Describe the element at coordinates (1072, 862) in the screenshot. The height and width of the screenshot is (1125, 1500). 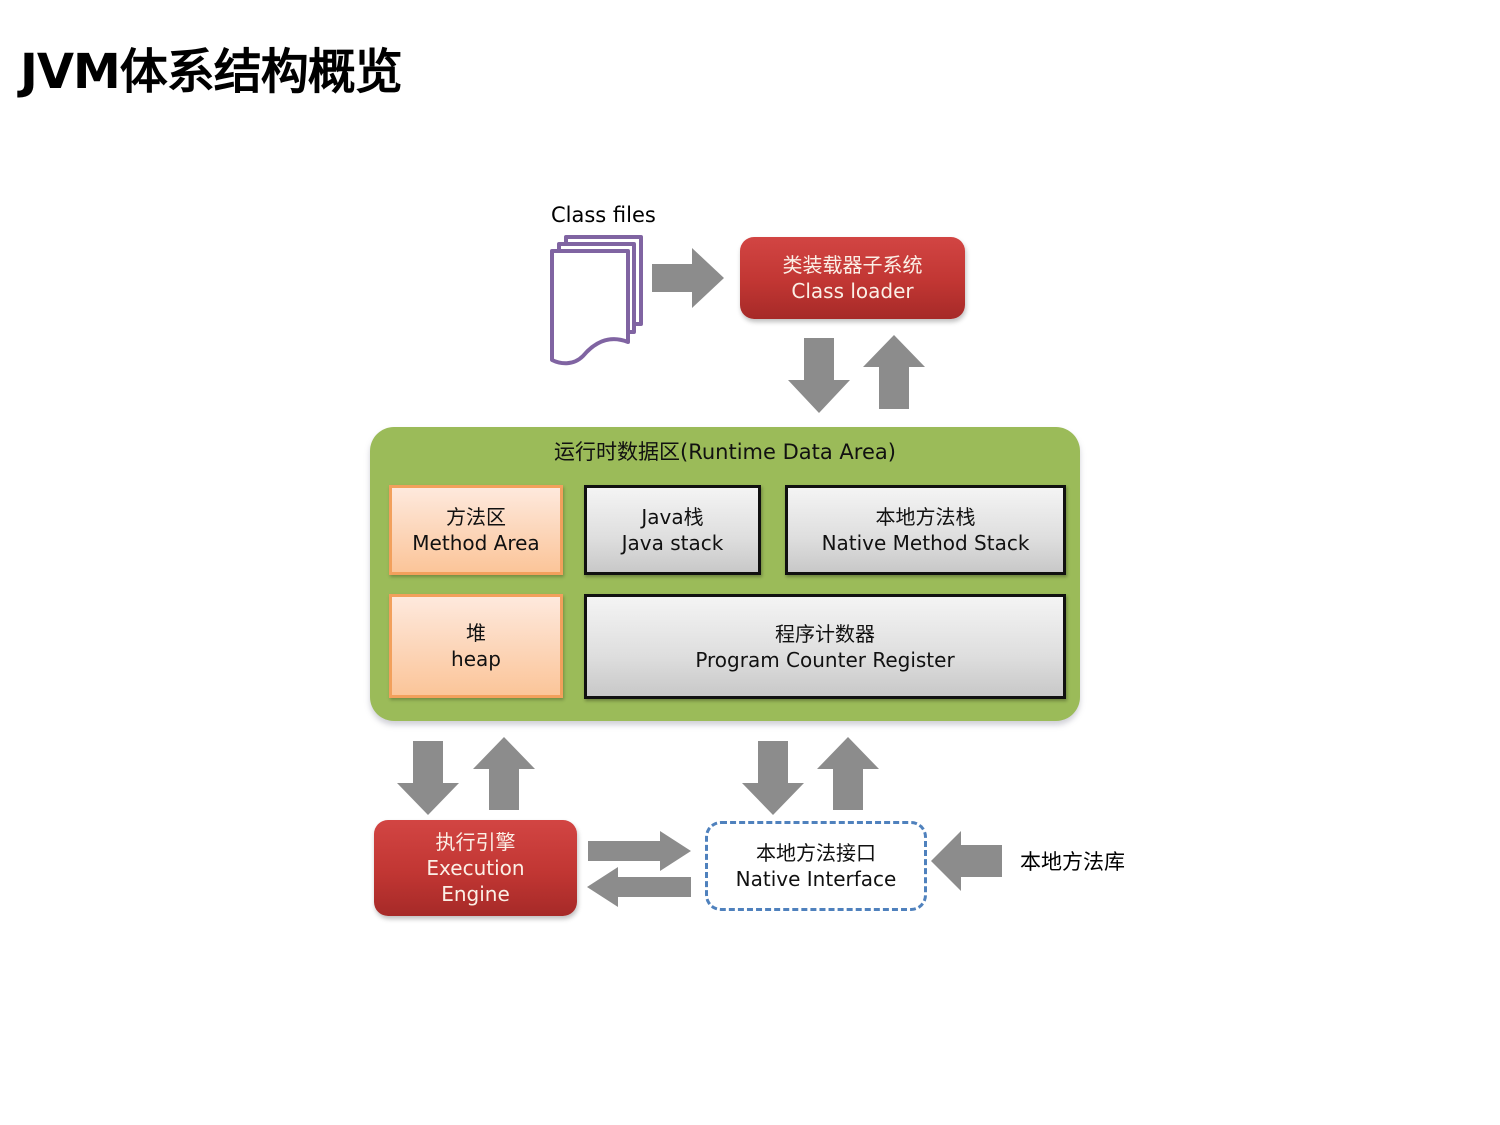
I see `native-library-label: 本地方法库` at that location.